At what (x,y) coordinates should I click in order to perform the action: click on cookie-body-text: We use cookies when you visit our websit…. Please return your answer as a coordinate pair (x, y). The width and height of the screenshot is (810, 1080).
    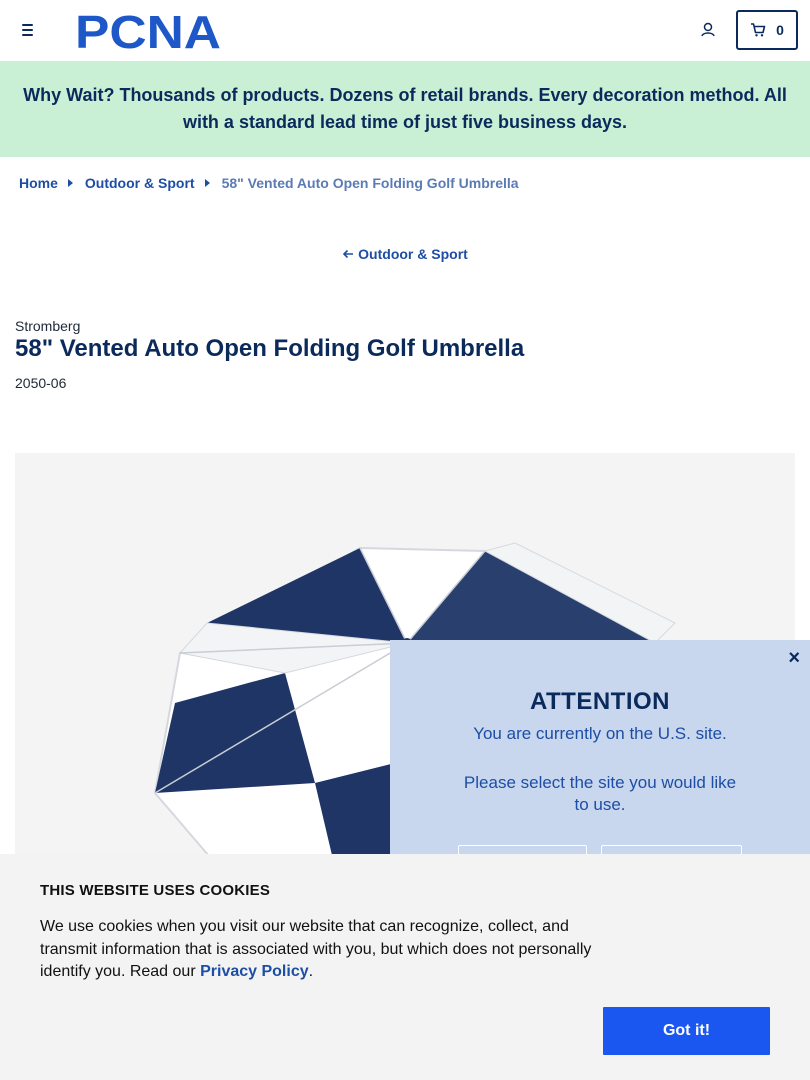
    Looking at the image, I should click on (316, 949).